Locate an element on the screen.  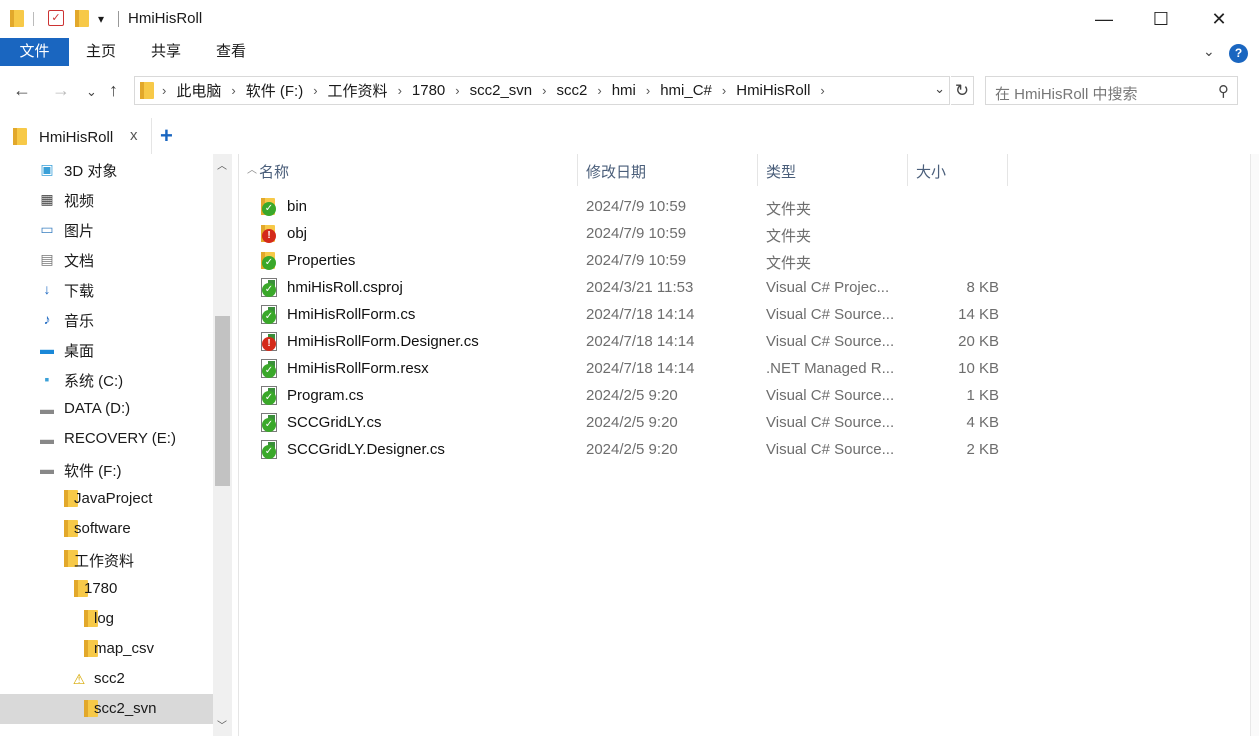
refresh-button: ↻ is located at coordinates (962, 90).